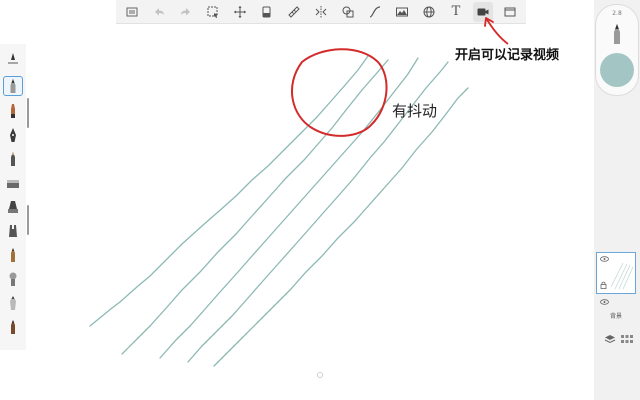 The image size is (640, 400). Describe the element at coordinates (617, 34) in the screenshot. I see `current-brush-icon` at that location.